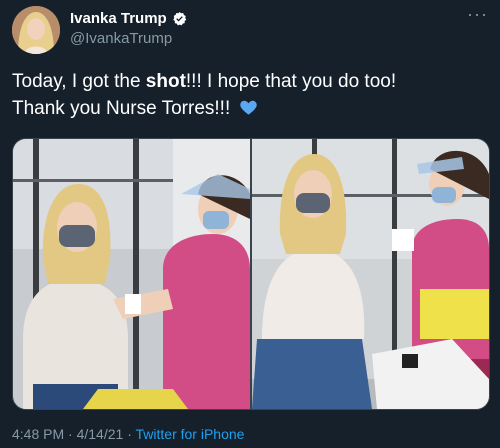  Describe the element at coordinates (190, 434) in the screenshot. I see `tweet-source-link: Twitter for iPhone` at that location.